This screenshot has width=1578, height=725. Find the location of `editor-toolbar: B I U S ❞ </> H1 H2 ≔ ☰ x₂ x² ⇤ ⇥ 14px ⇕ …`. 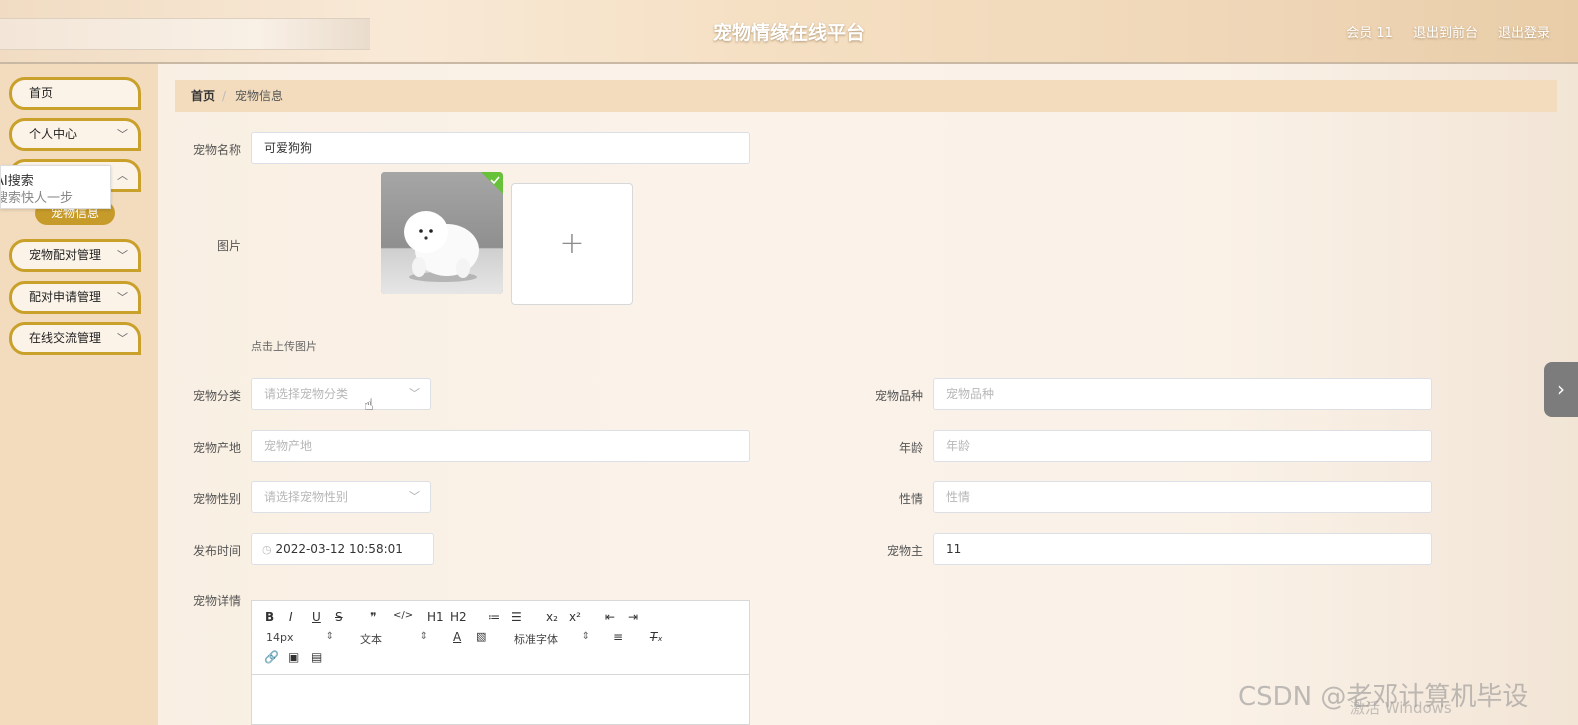

editor-toolbar: B I U S ❞ </> H1 H2 ≔ ☰ x₂ x² ⇤ ⇥ 14px ⇕ … is located at coordinates (500, 638).